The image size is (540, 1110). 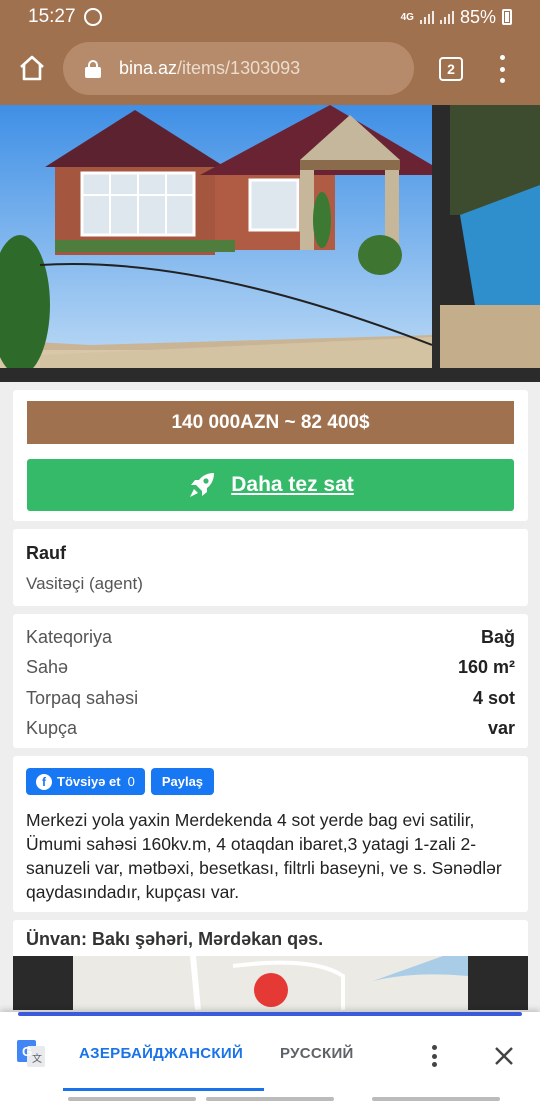 What do you see at coordinates (163, 1089) in the screenshot?
I see `active-tab-indicator` at bounding box center [163, 1089].